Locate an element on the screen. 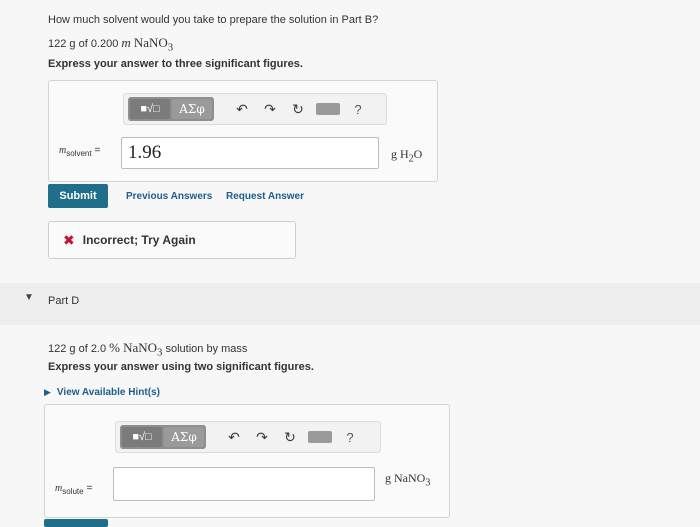 This screenshot has width=700, height=527. unit-label-d: g NaNO3 is located at coordinates (408, 480).